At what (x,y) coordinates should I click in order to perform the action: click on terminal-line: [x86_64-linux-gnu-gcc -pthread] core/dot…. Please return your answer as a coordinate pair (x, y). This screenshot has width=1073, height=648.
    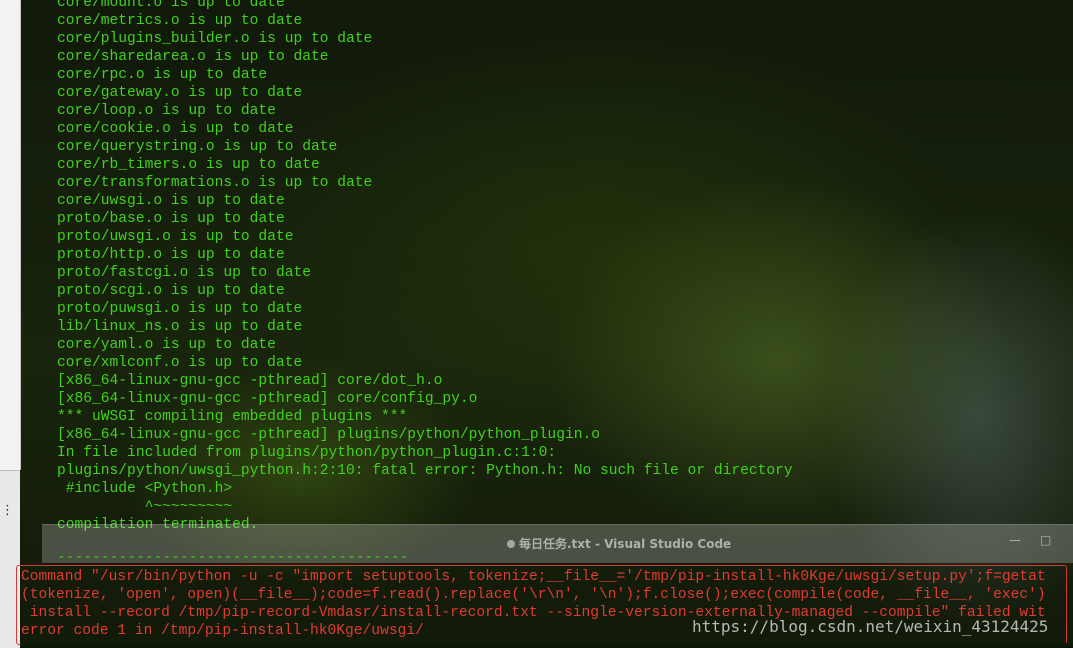
    Looking at the image, I should click on (250, 381).